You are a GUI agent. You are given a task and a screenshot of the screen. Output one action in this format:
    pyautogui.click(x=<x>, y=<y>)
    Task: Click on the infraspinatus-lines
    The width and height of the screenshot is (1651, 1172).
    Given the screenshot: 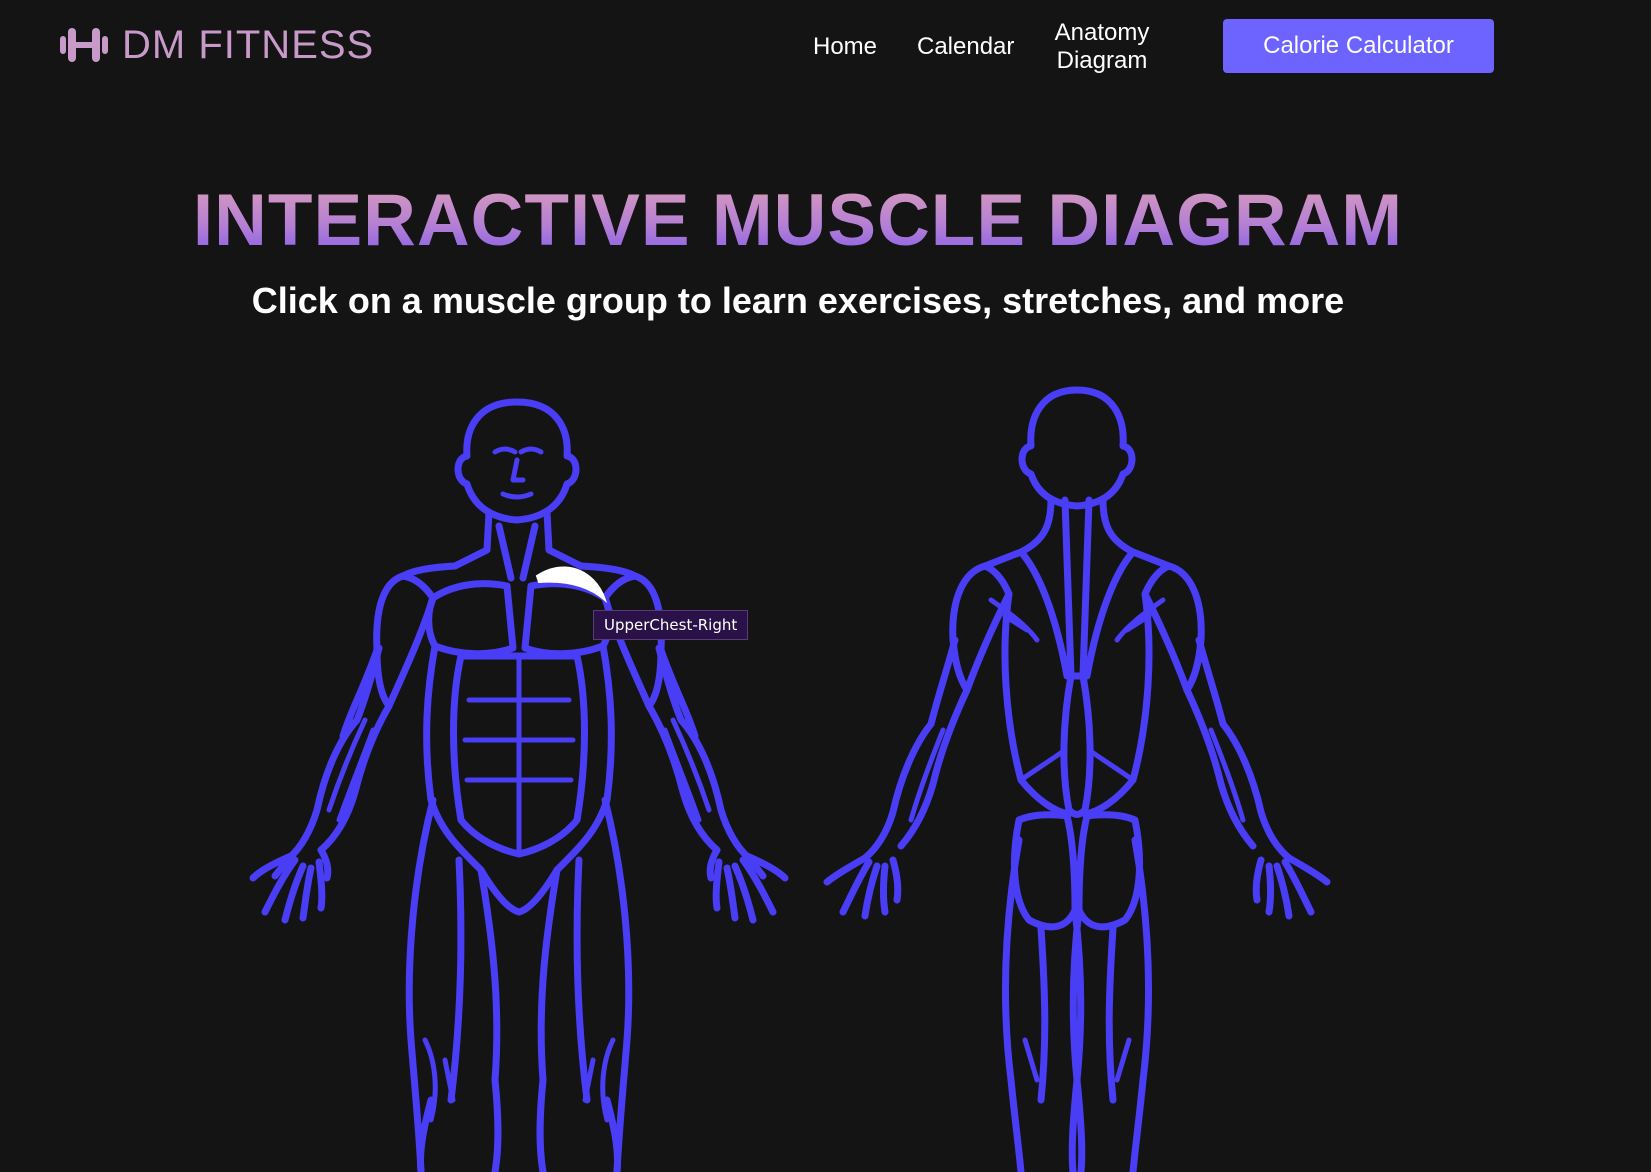 What is the action you would take?
    pyautogui.click(x=1077, y=620)
    